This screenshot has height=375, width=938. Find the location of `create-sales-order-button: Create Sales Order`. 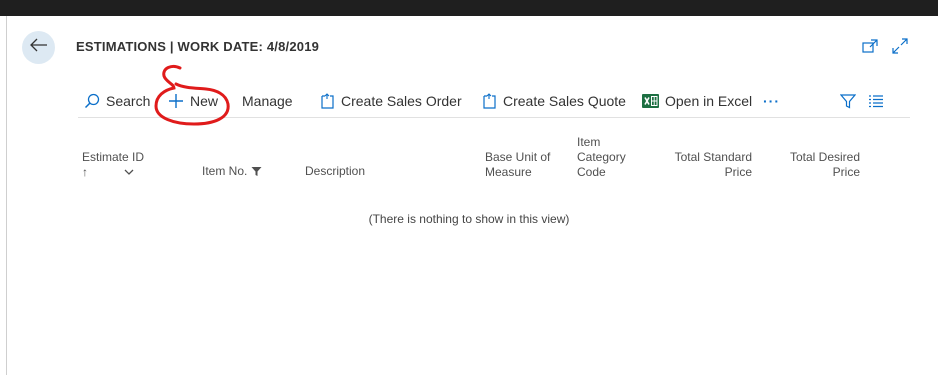

create-sales-order-button: Create Sales Order is located at coordinates (391, 101).